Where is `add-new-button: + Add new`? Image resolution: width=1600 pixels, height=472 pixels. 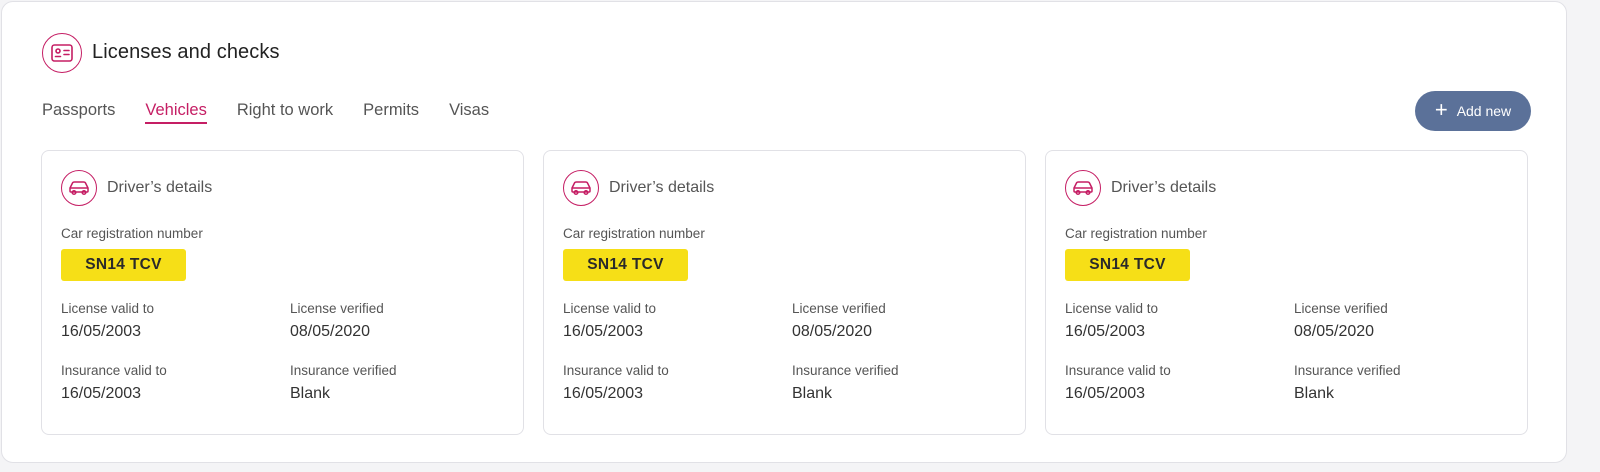
add-new-button: + Add new is located at coordinates (1473, 111).